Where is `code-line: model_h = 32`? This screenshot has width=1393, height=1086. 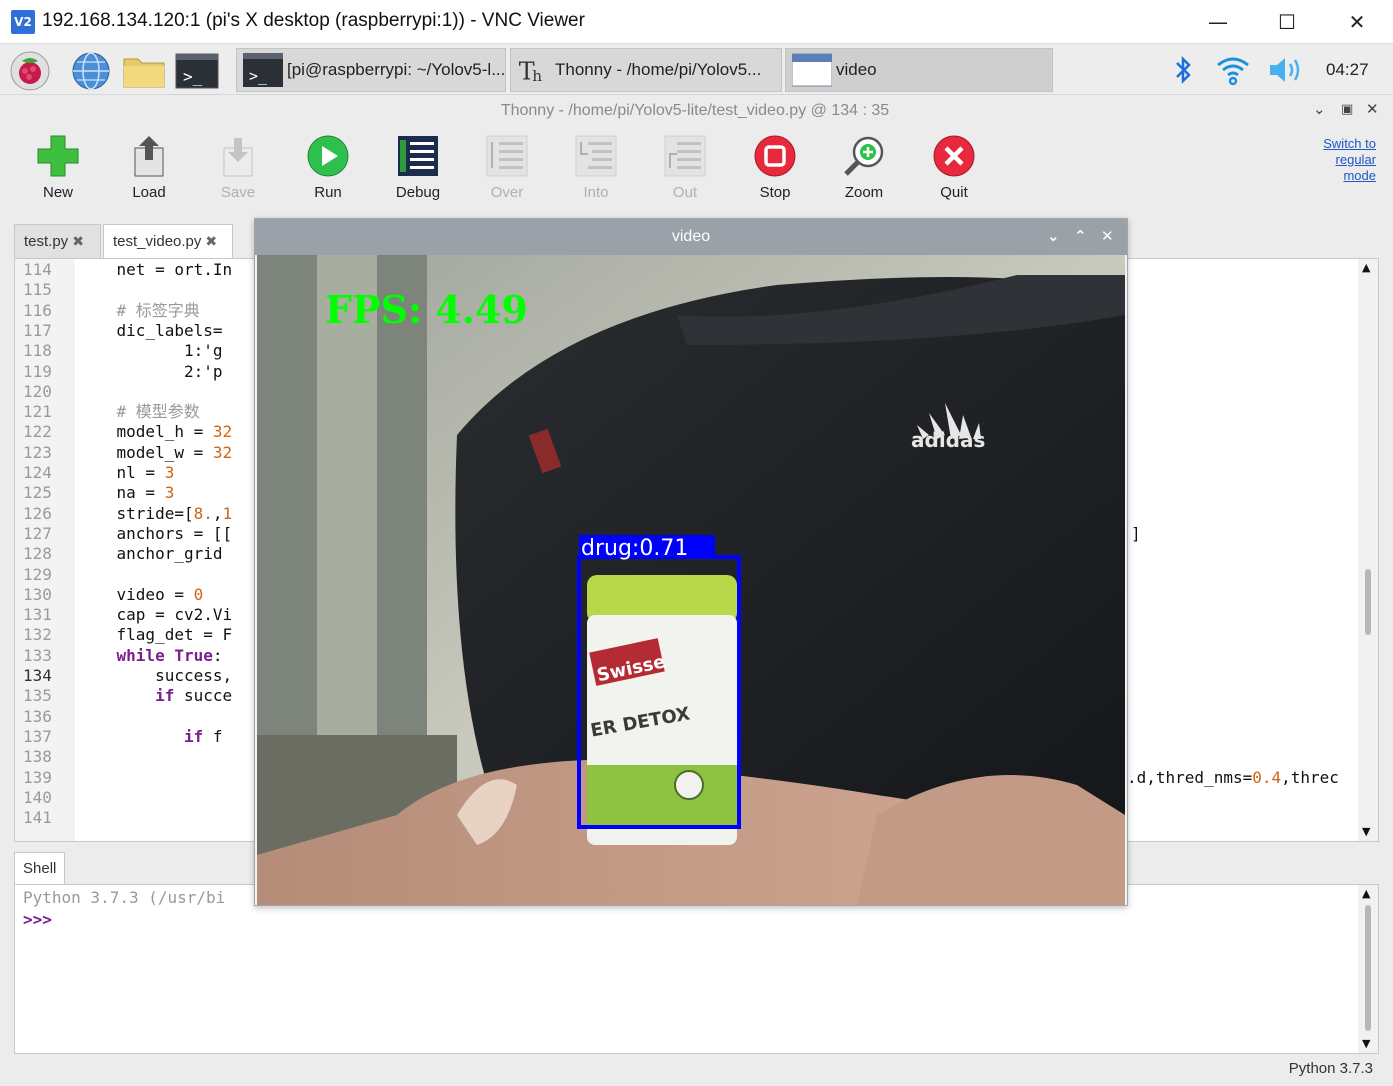 code-line: model_h = 32 is located at coordinates (155, 432).